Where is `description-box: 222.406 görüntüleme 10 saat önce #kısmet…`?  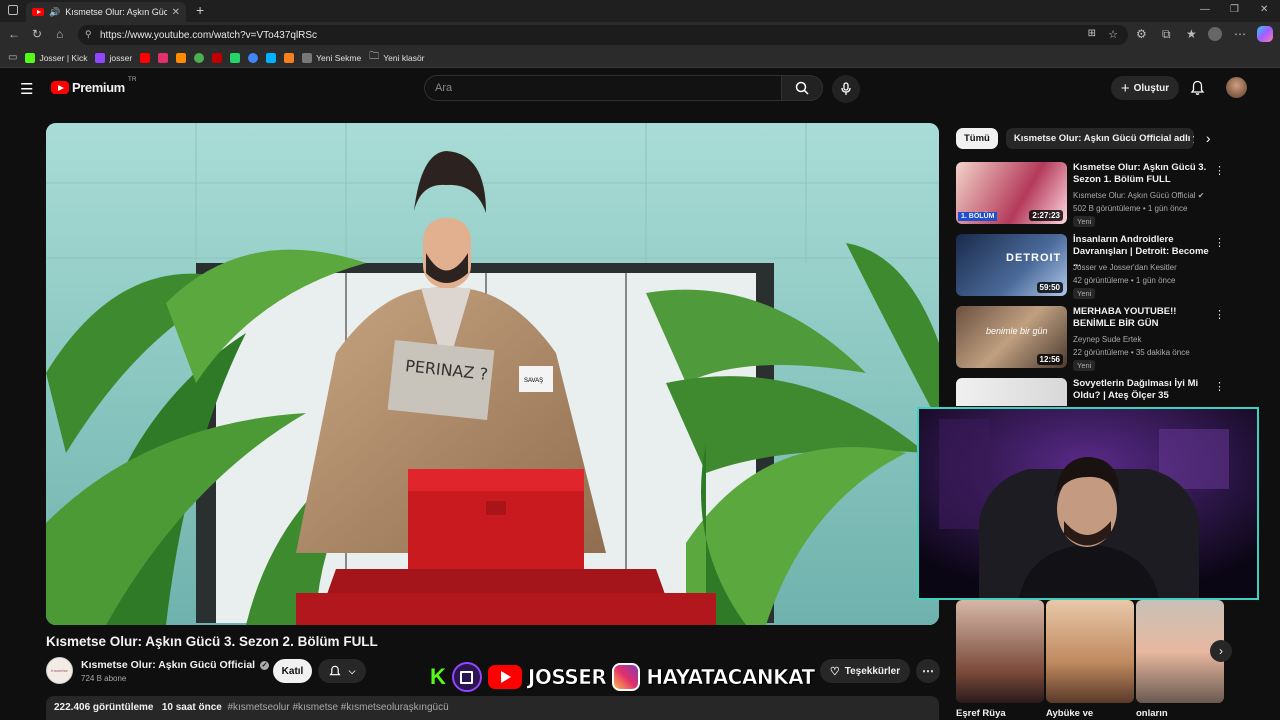 description-box: 222.406 görüntüleme 10 saat önce #kısmet… is located at coordinates (492, 708).